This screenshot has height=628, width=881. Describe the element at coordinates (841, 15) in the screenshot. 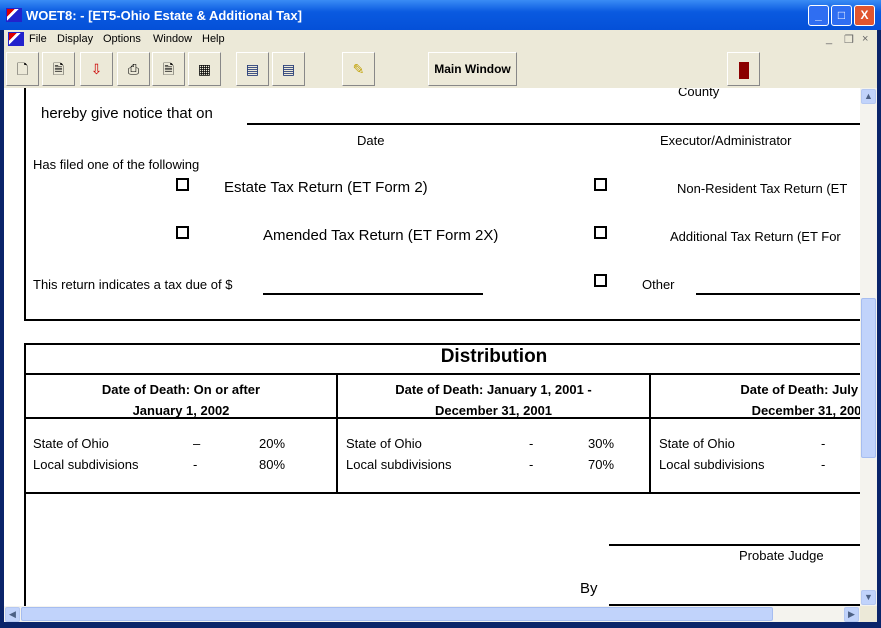

I see `maximize-button: □` at that location.